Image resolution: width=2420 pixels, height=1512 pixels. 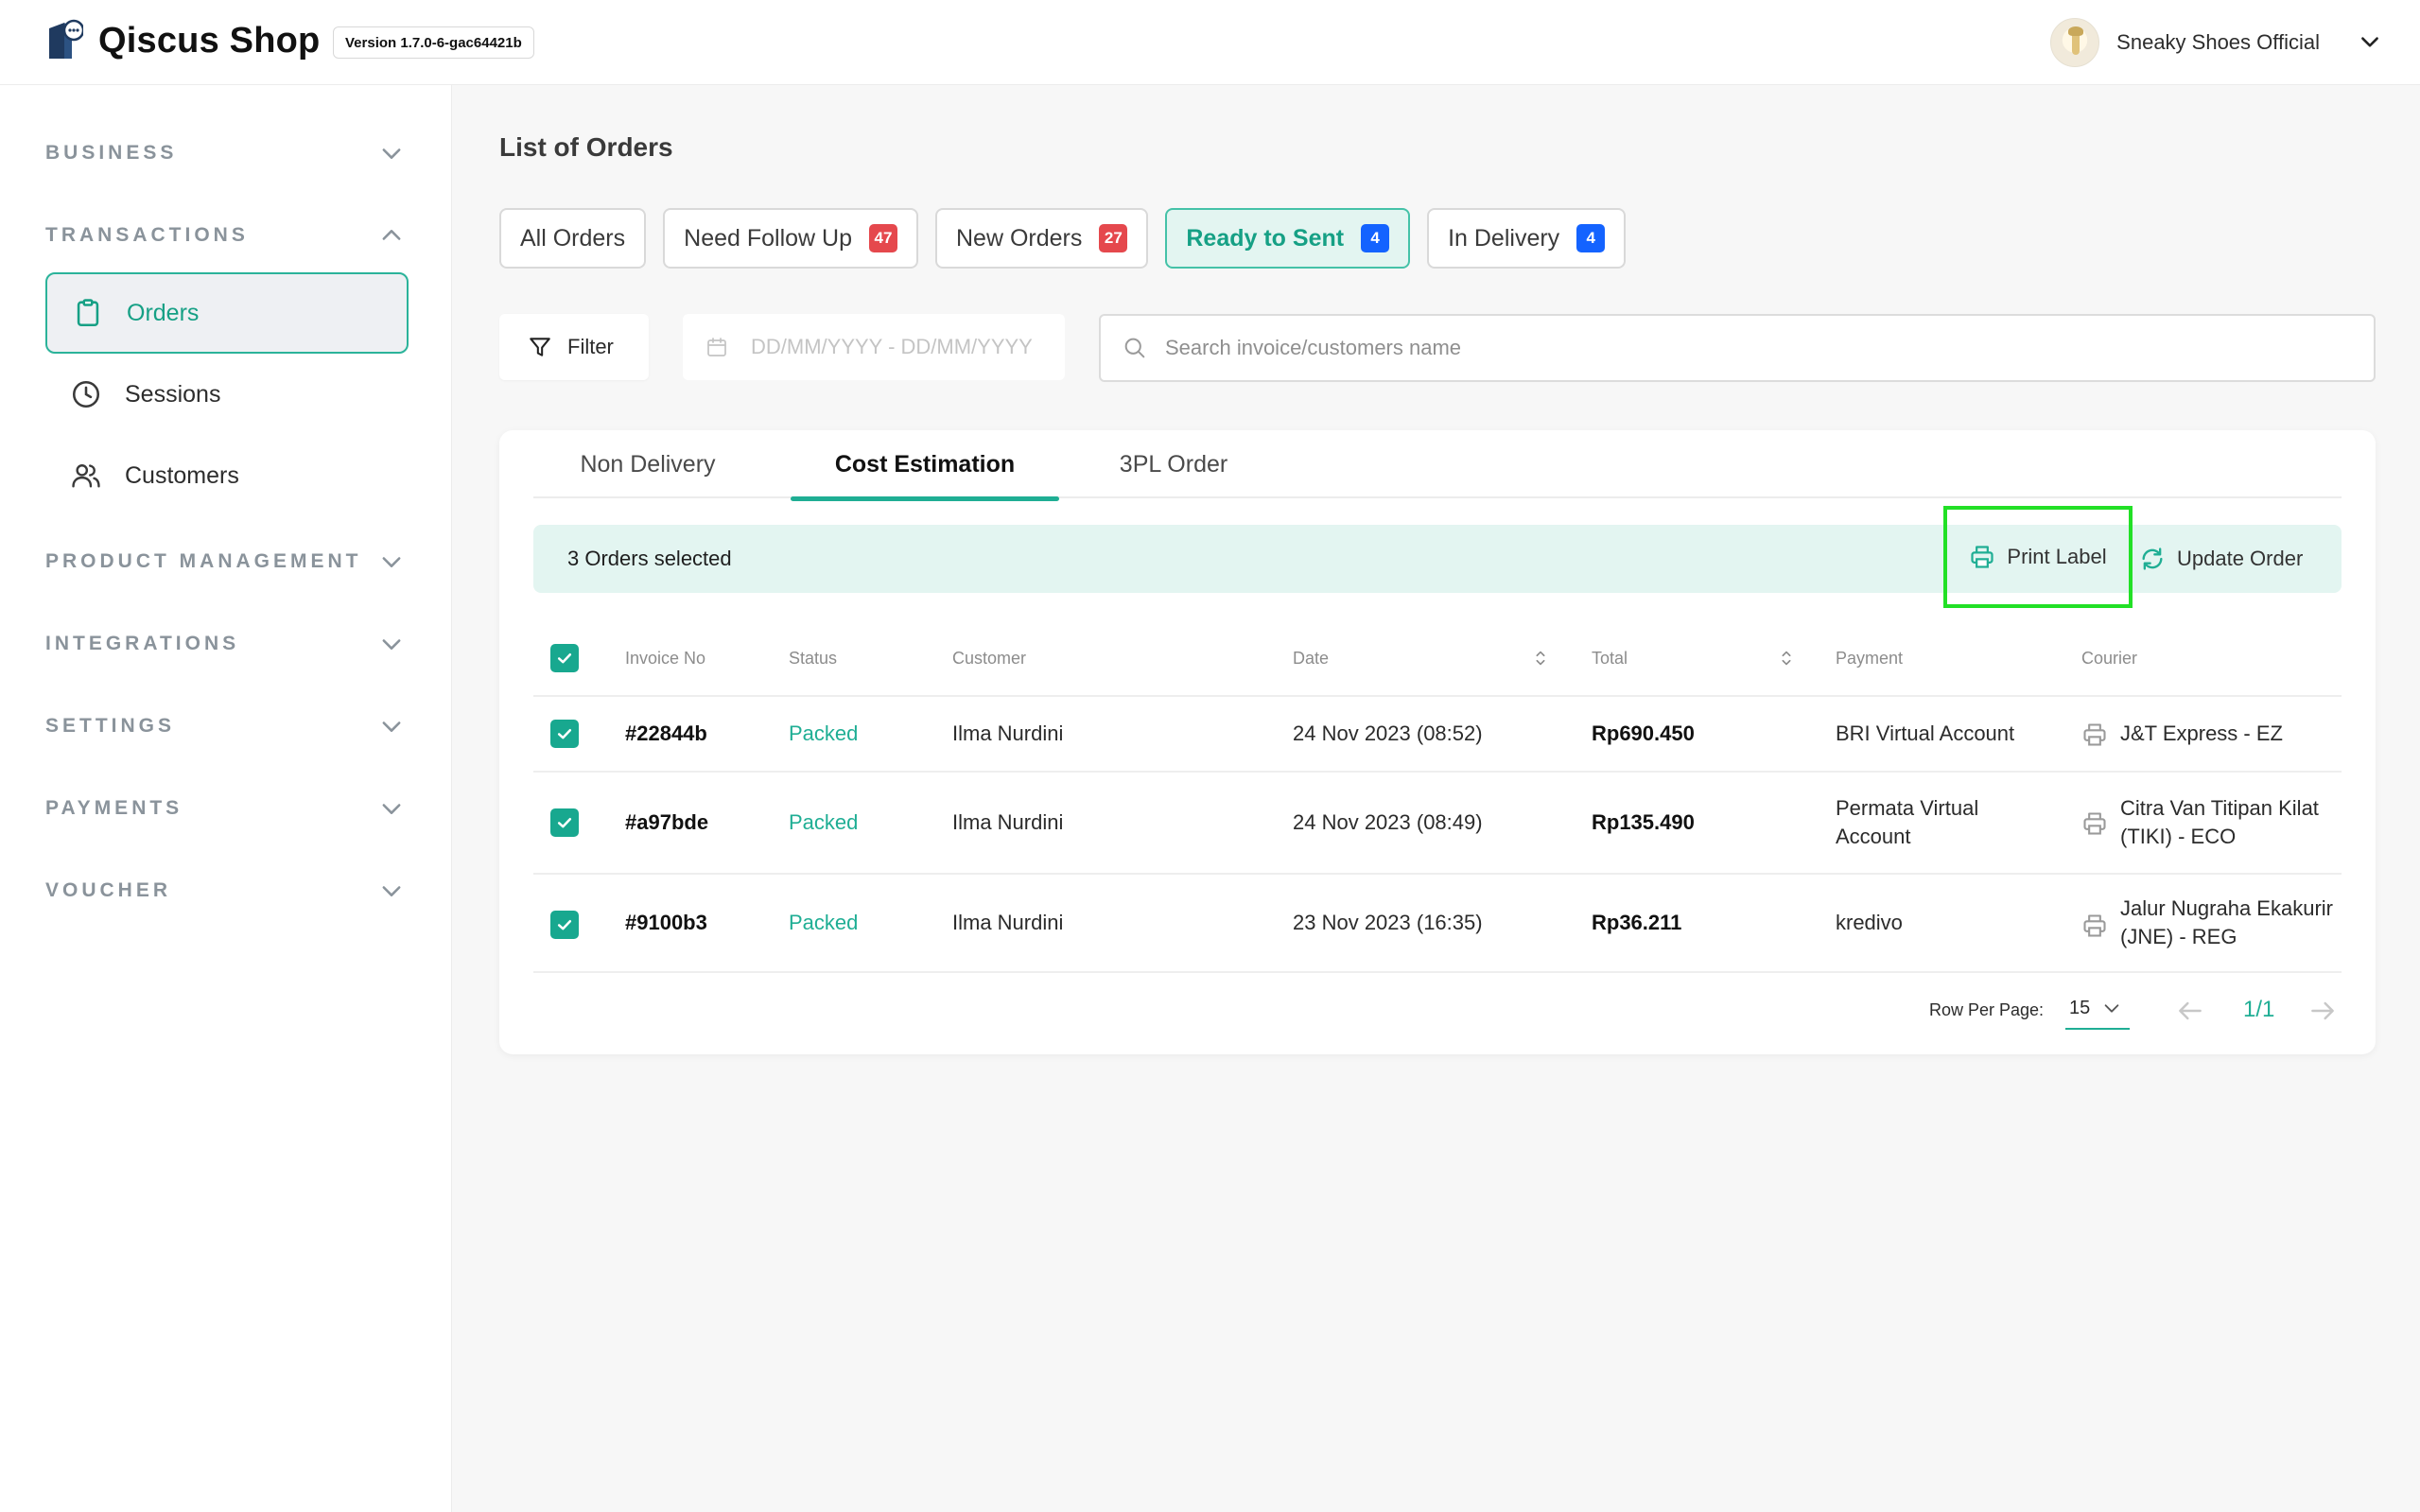 What do you see at coordinates (667, 823) in the screenshot?
I see `invoice-number: #a97bde` at bounding box center [667, 823].